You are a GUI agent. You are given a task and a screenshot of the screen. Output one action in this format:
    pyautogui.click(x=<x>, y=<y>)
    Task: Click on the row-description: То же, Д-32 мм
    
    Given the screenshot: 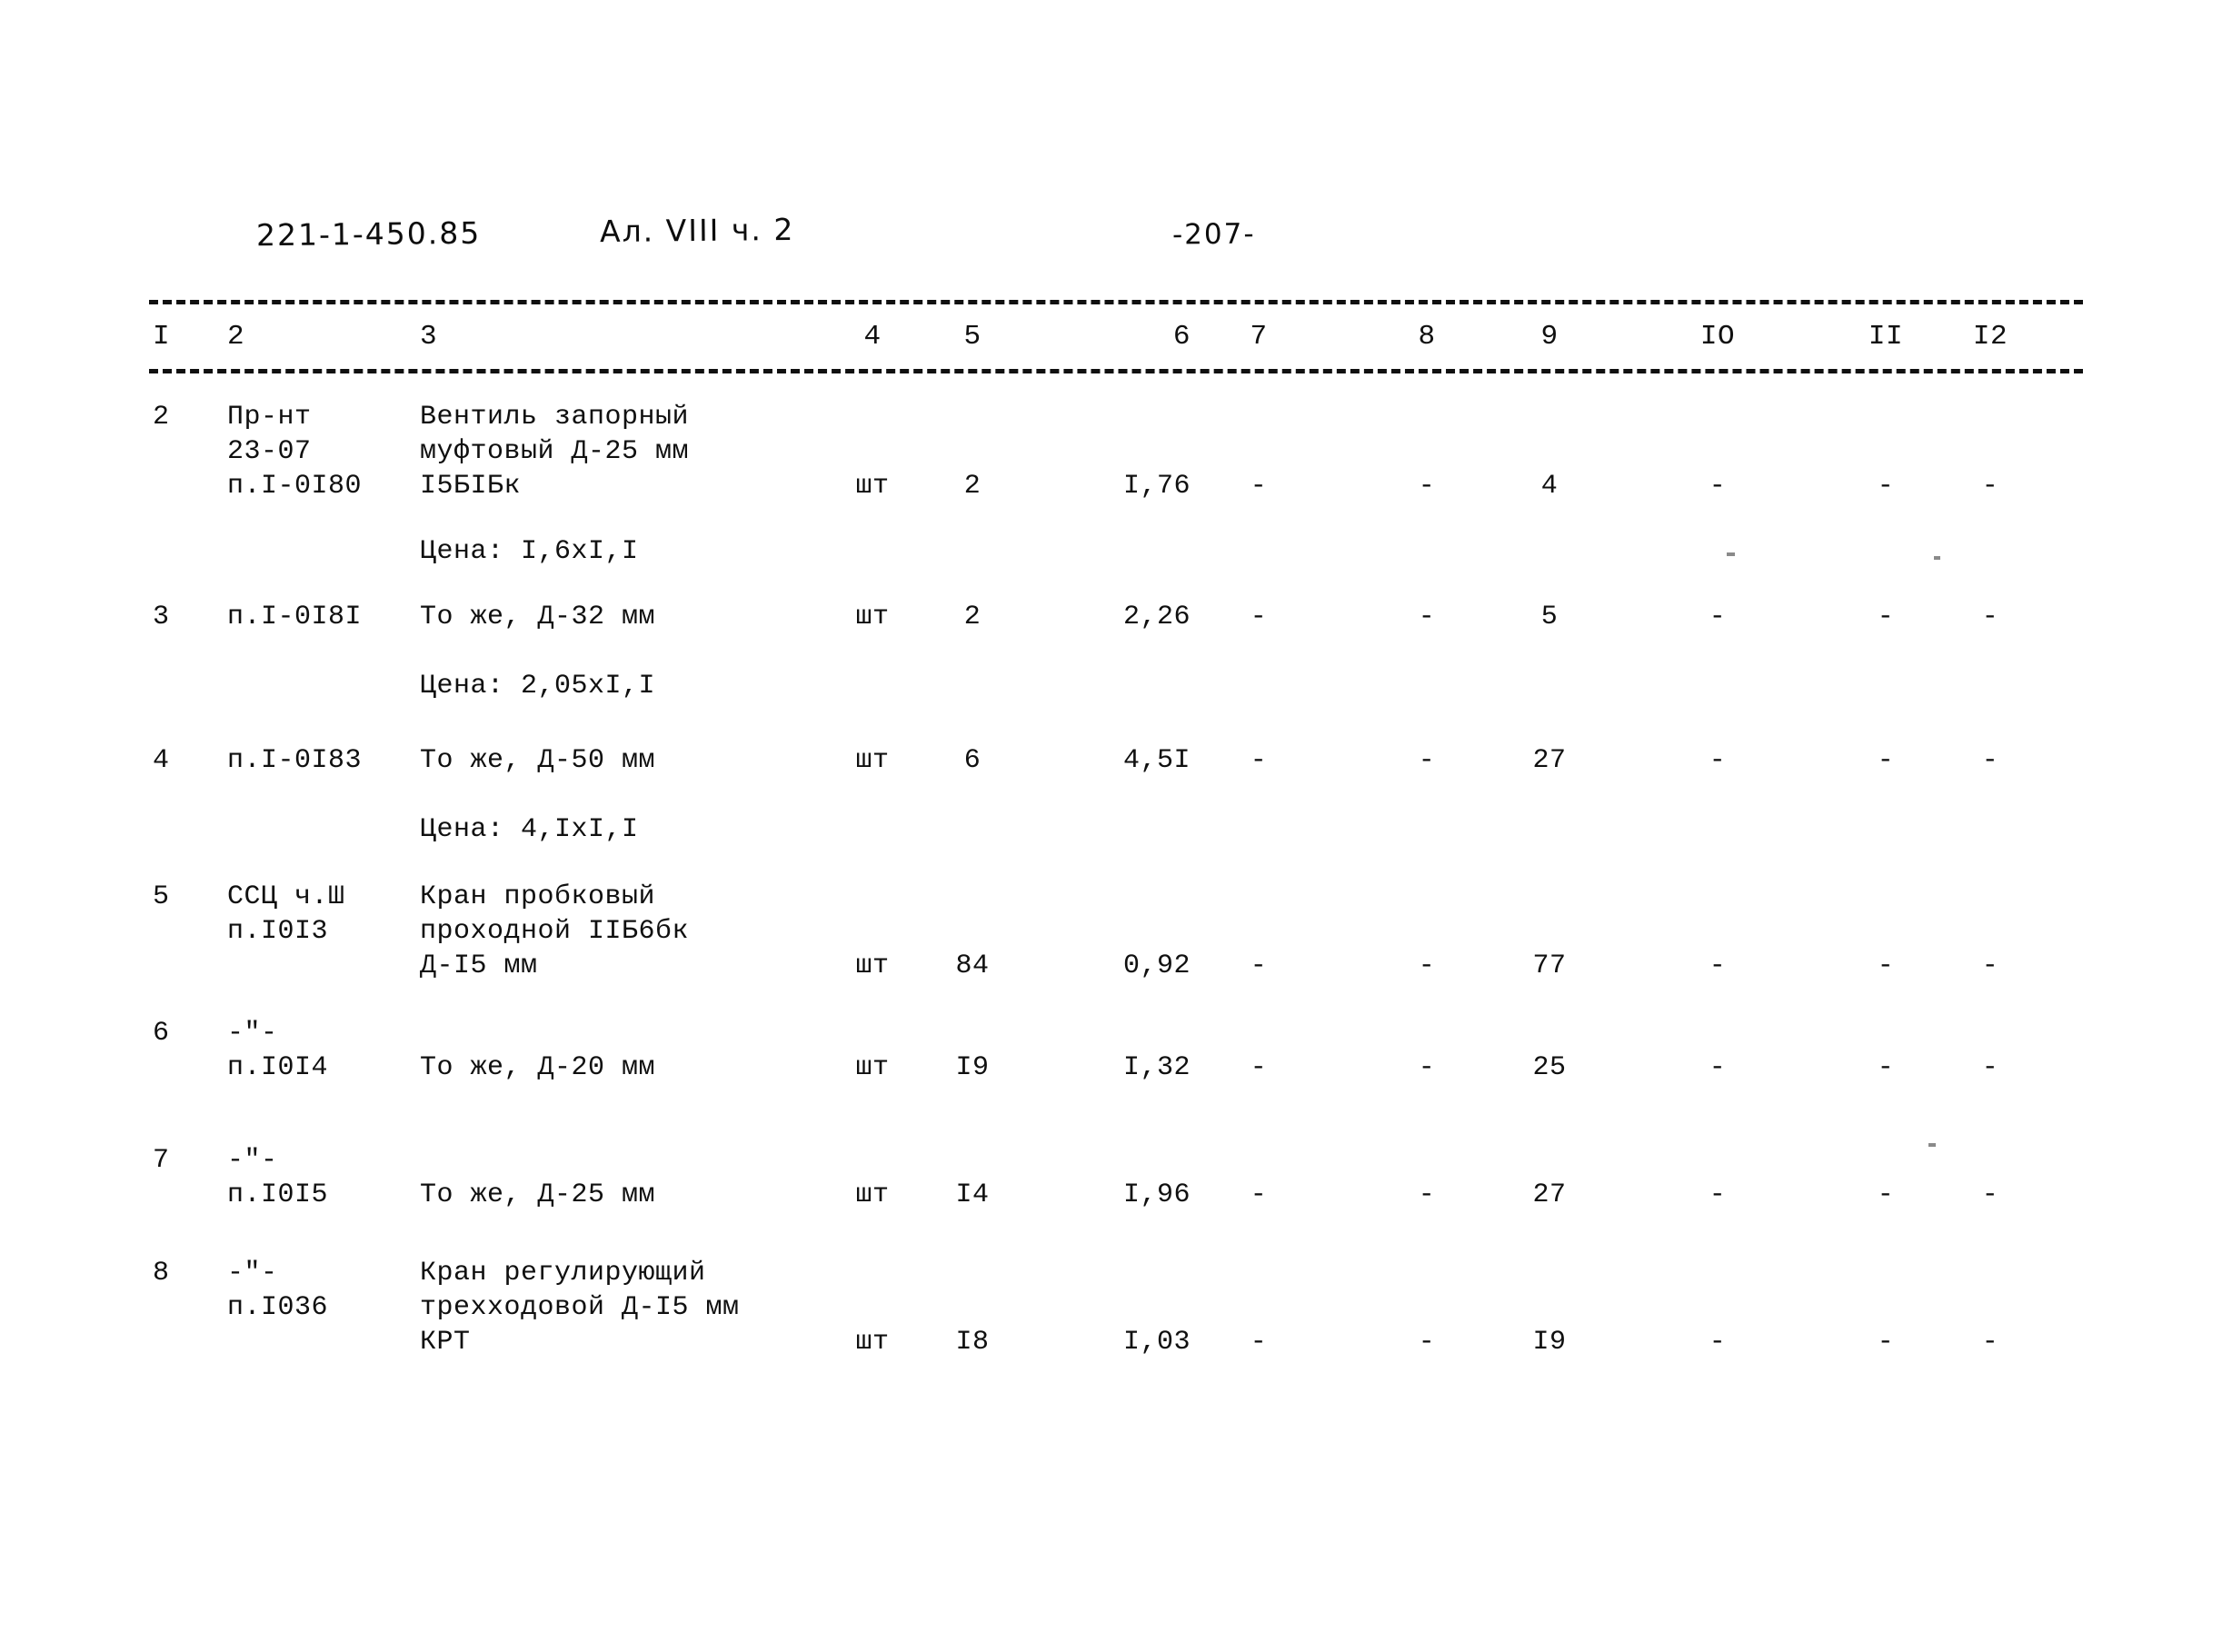 What is the action you would take?
    pyautogui.click(x=538, y=617)
    